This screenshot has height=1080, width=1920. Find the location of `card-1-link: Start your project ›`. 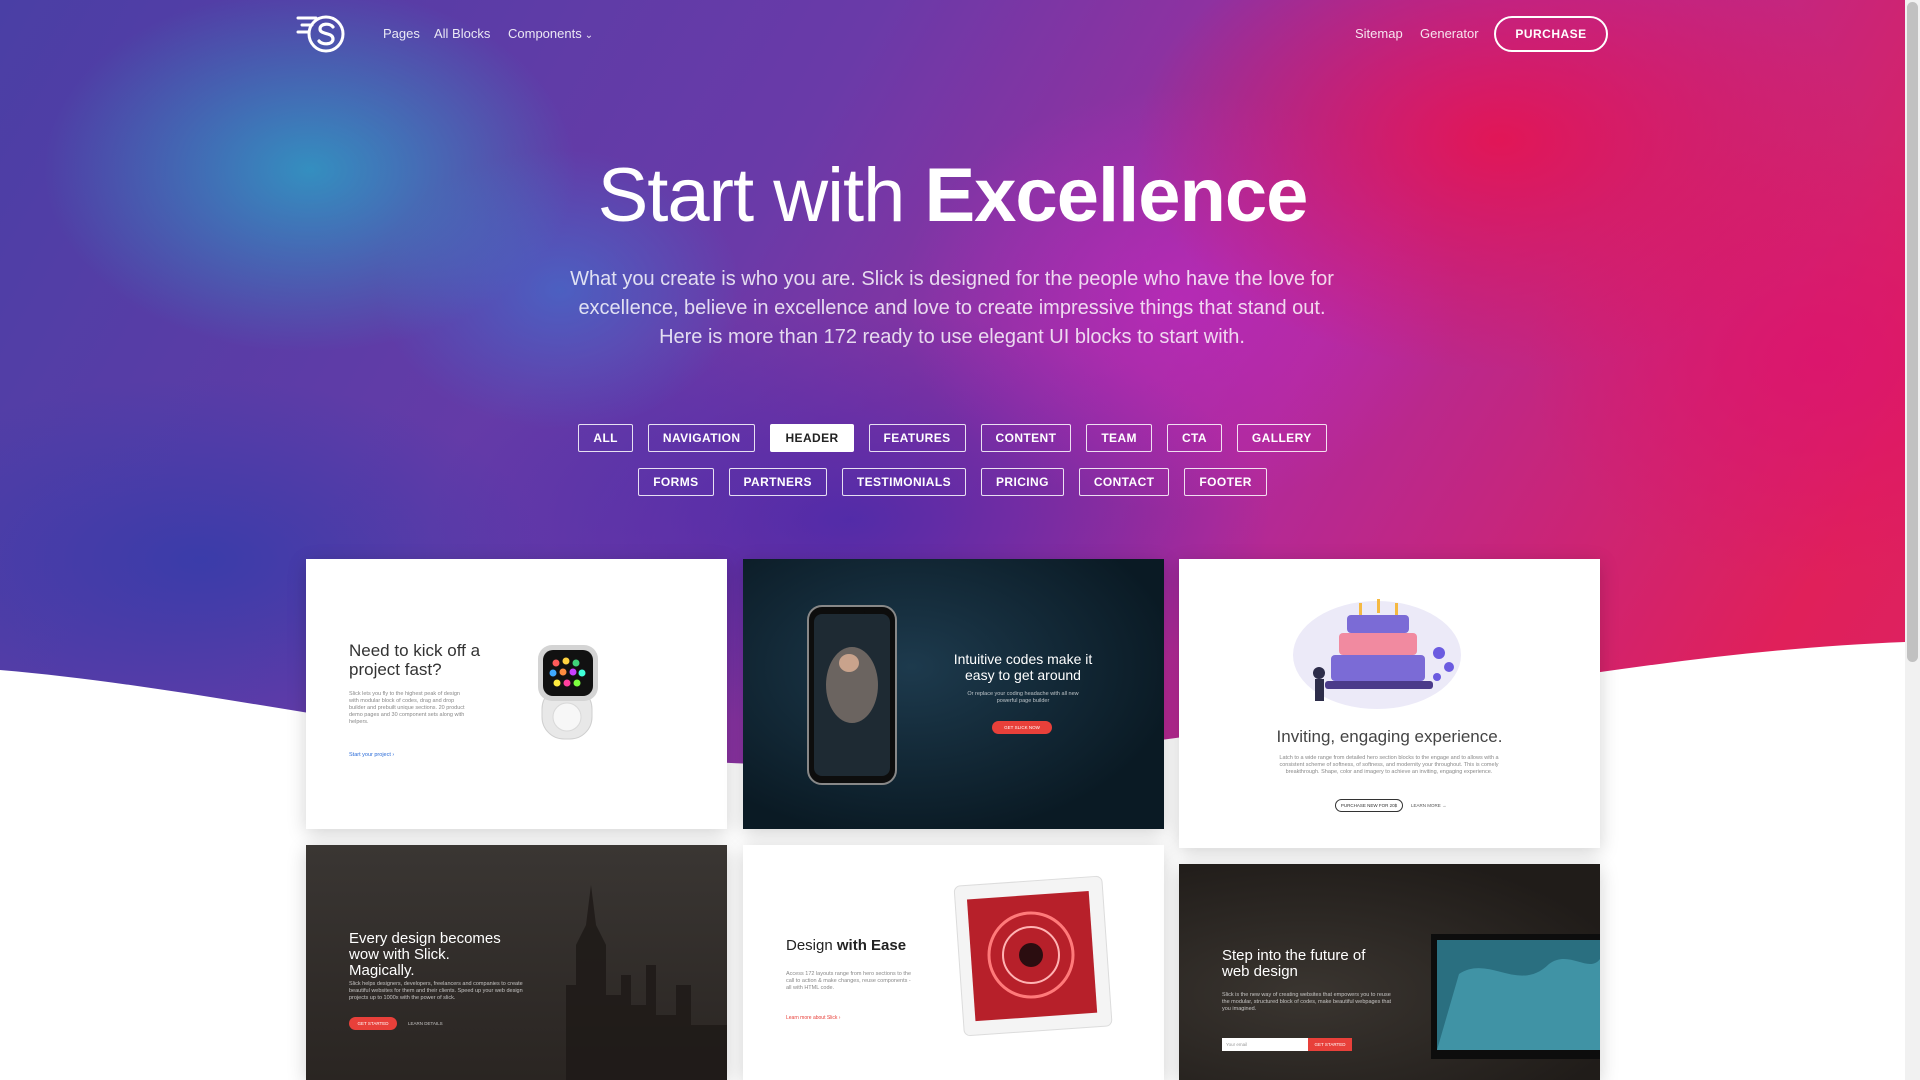

card-1-link: Start your project › is located at coordinates (372, 755).